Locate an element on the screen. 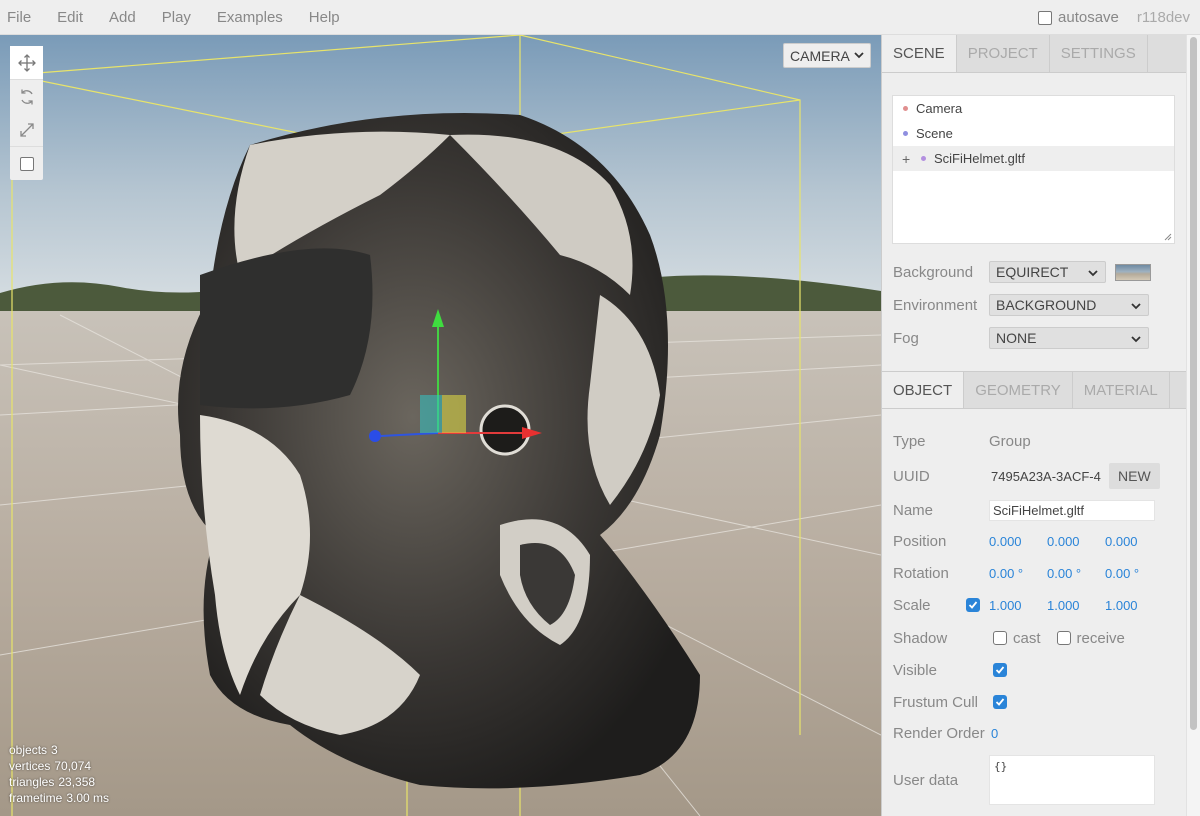 This screenshot has width=1200, height=816. frustum-cull-checkbox is located at coordinates (1000, 702).